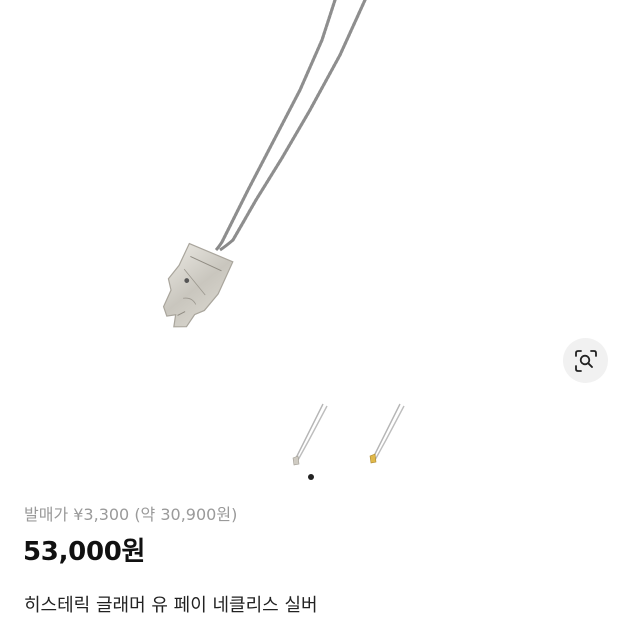 Image resolution: width=620 pixels, height=620 pixels. I want to click on product-title: 히스테릭 글래머 유 페이 네클리스 실버, so click(171, 605).